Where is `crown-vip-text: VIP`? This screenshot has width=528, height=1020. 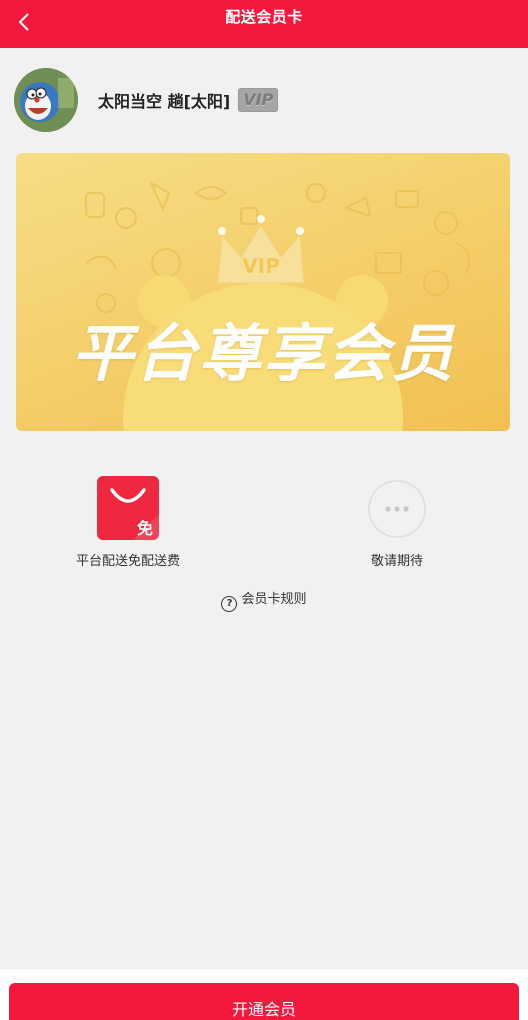
crown-vip-text: VIP is located at coordinates (261, 266).